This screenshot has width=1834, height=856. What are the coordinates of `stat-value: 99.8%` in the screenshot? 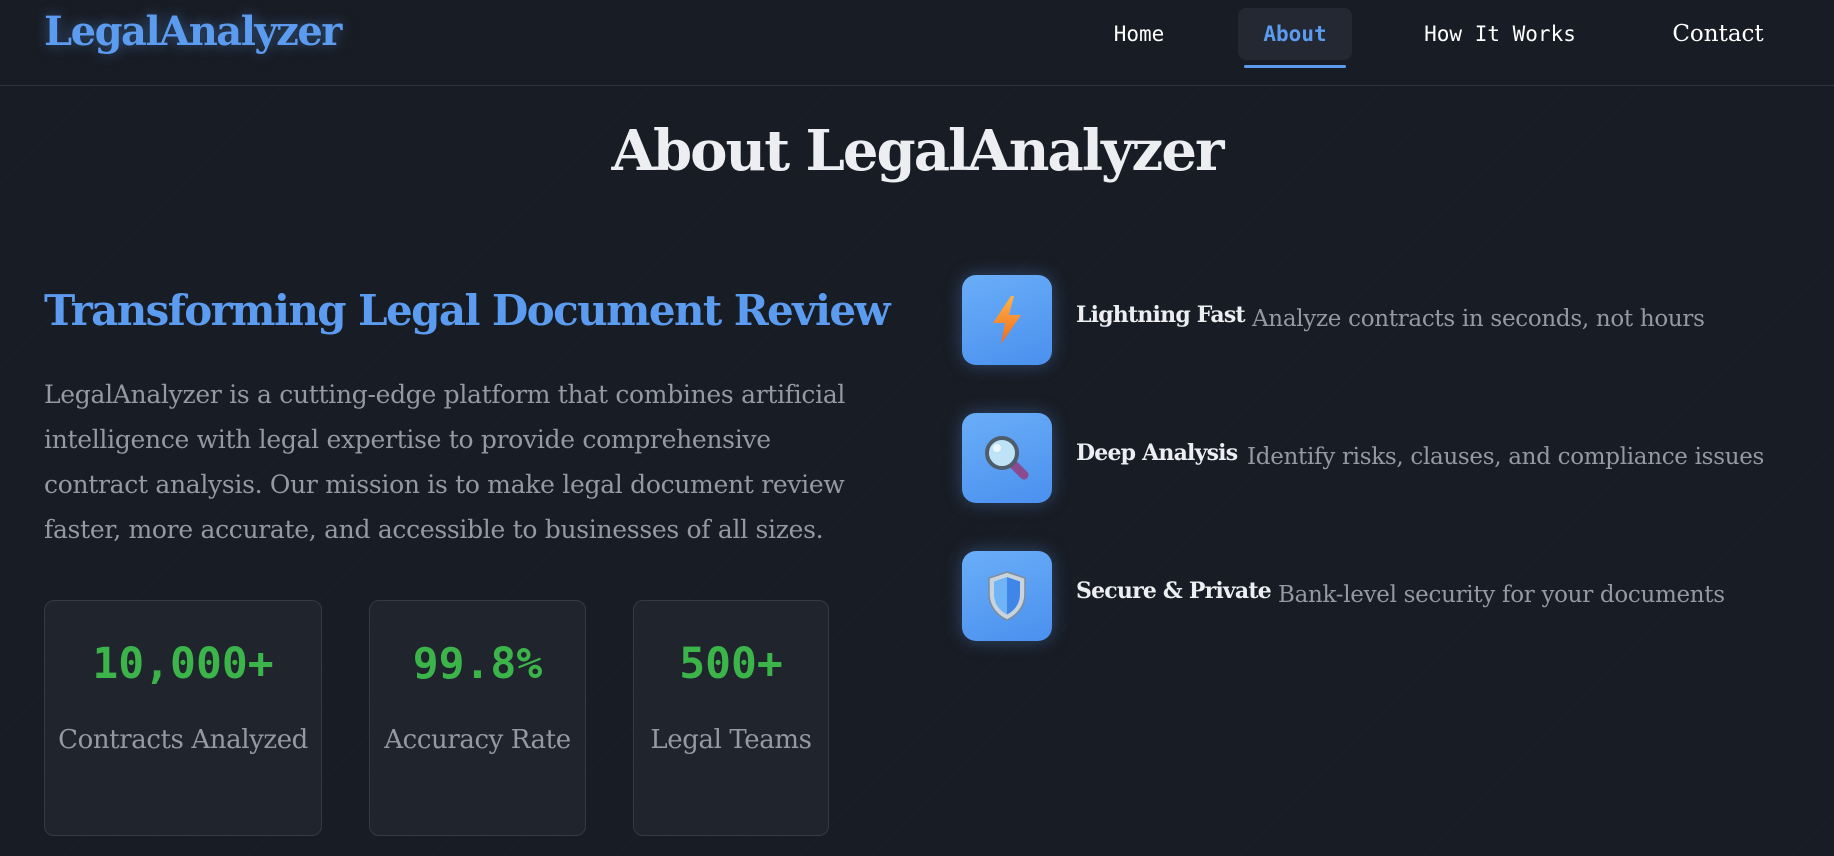 It's located at (477, 664).